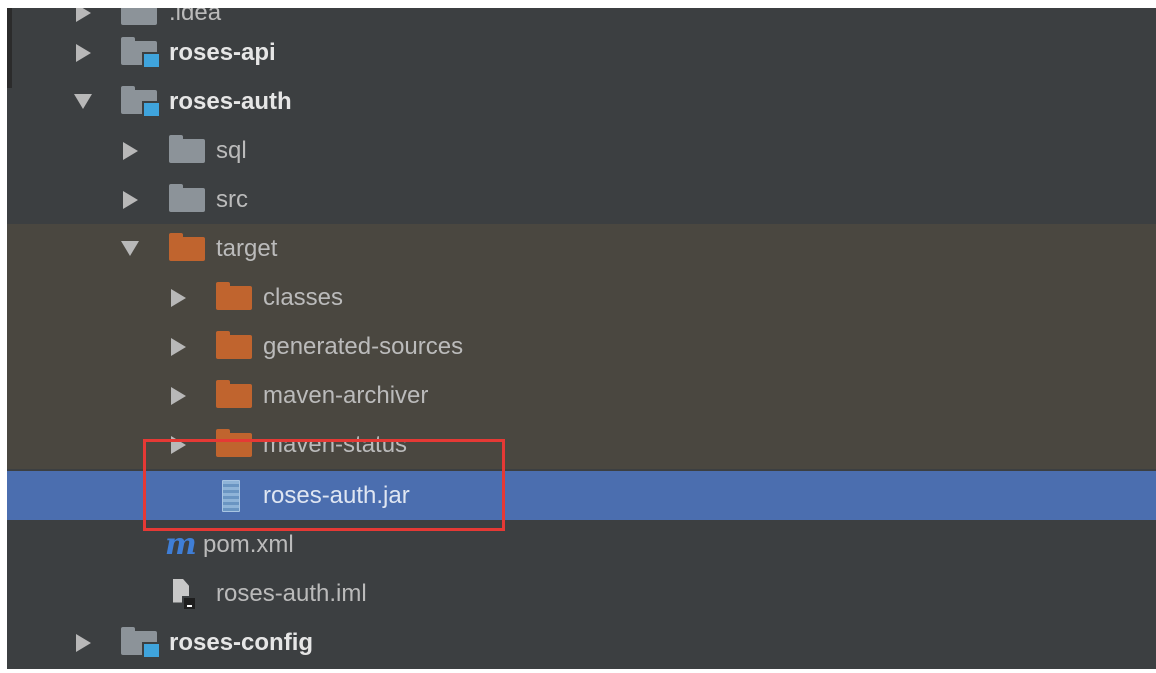 The width and height of the screenshot is (1156, 673). What do you see at coordinates (231, 495) in the screenshot?
I see `jar-archive-icon` at bounding box center [231, 495].